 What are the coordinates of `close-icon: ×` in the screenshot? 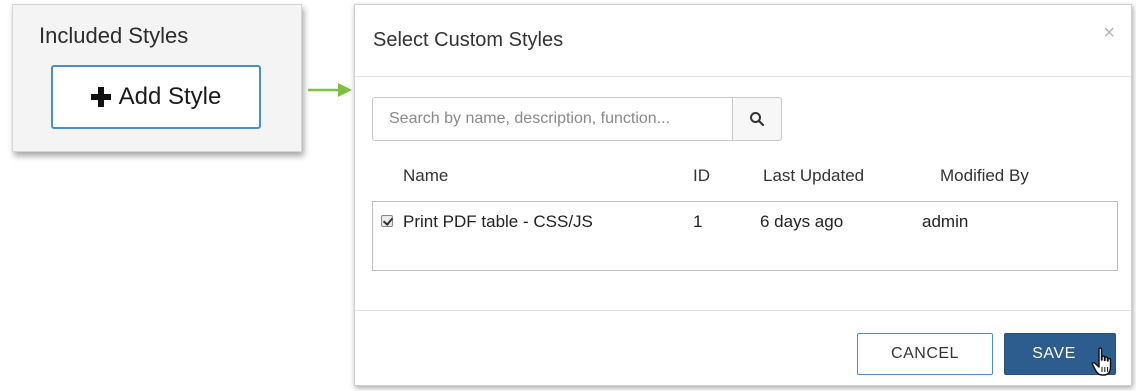 It's located at (1109, 33).